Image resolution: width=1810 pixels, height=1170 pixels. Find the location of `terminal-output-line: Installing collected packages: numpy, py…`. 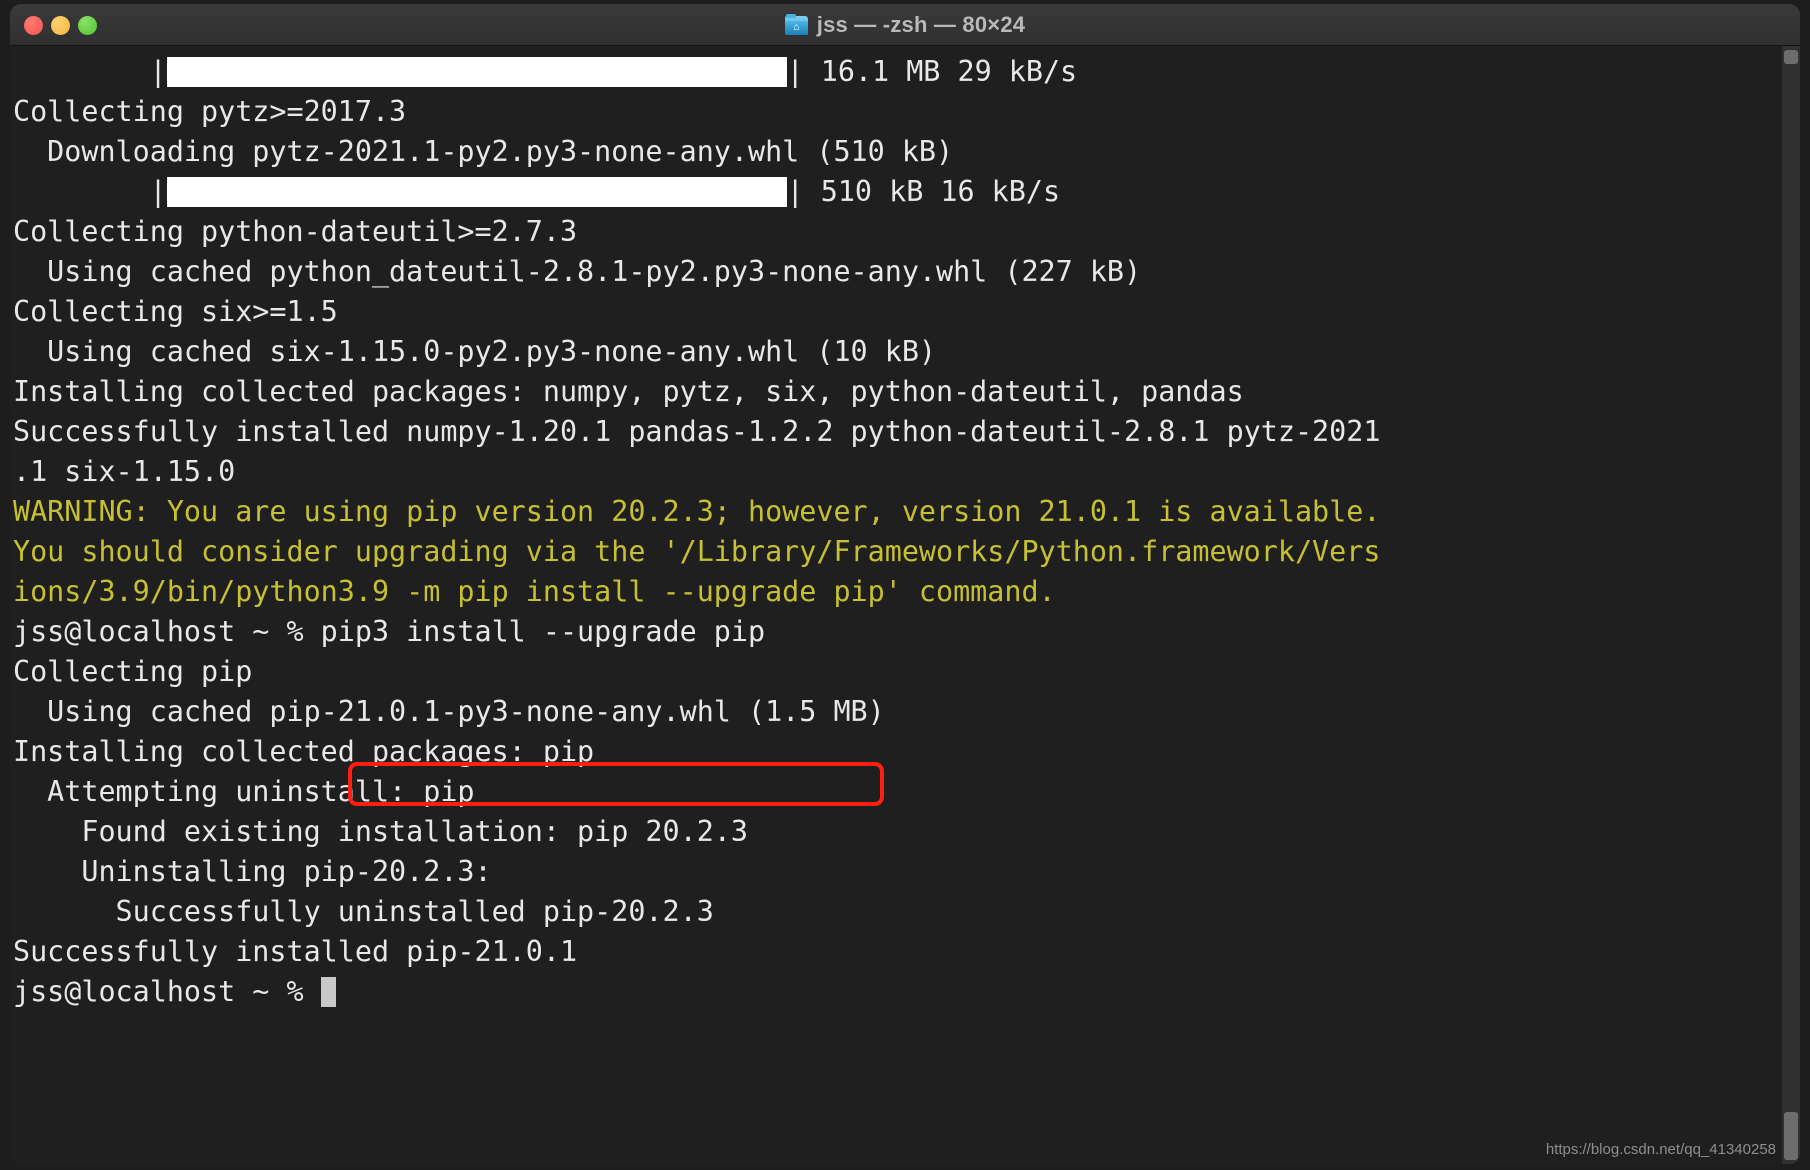

terminal-output-line: Installing collected packages: numpy, py… is located at coordinates (628, 391).